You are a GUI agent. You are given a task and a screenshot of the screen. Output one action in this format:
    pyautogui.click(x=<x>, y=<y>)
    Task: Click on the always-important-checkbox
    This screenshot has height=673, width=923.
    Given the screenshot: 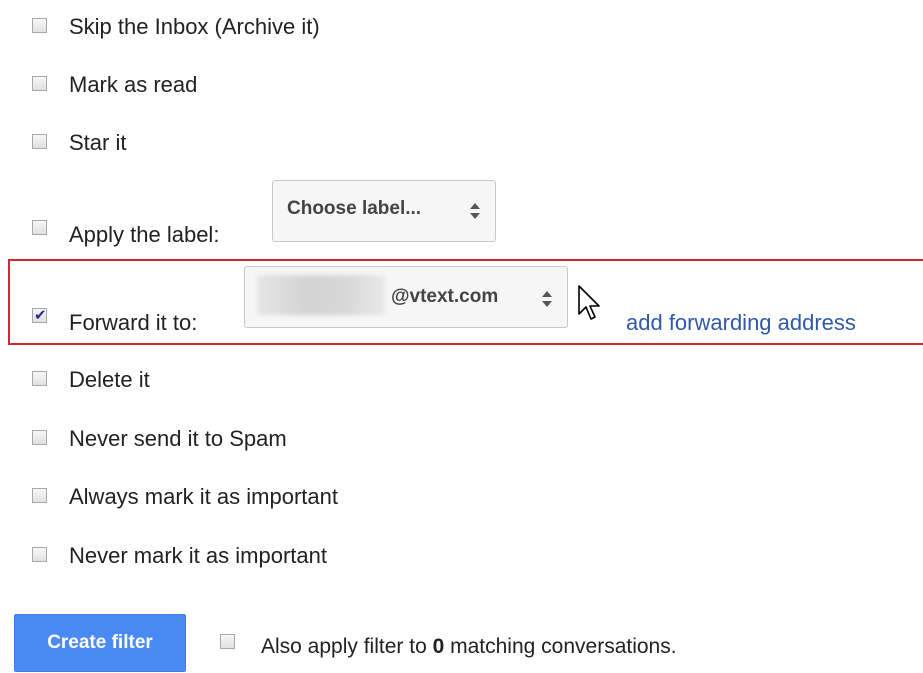 What is the action you would take?
    pyautogui.click(x=39, y=495)
    